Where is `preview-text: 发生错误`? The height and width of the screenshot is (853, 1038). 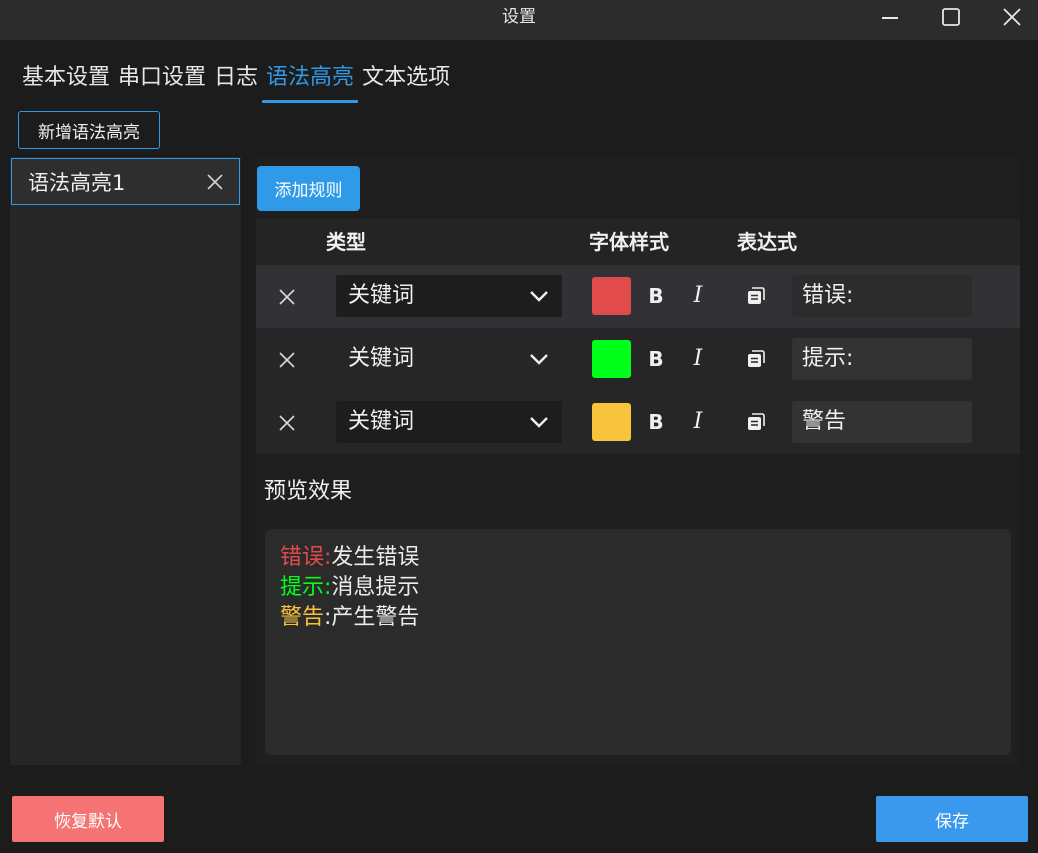 preview-text: 发生错误 is located at coordinates (375, 557).